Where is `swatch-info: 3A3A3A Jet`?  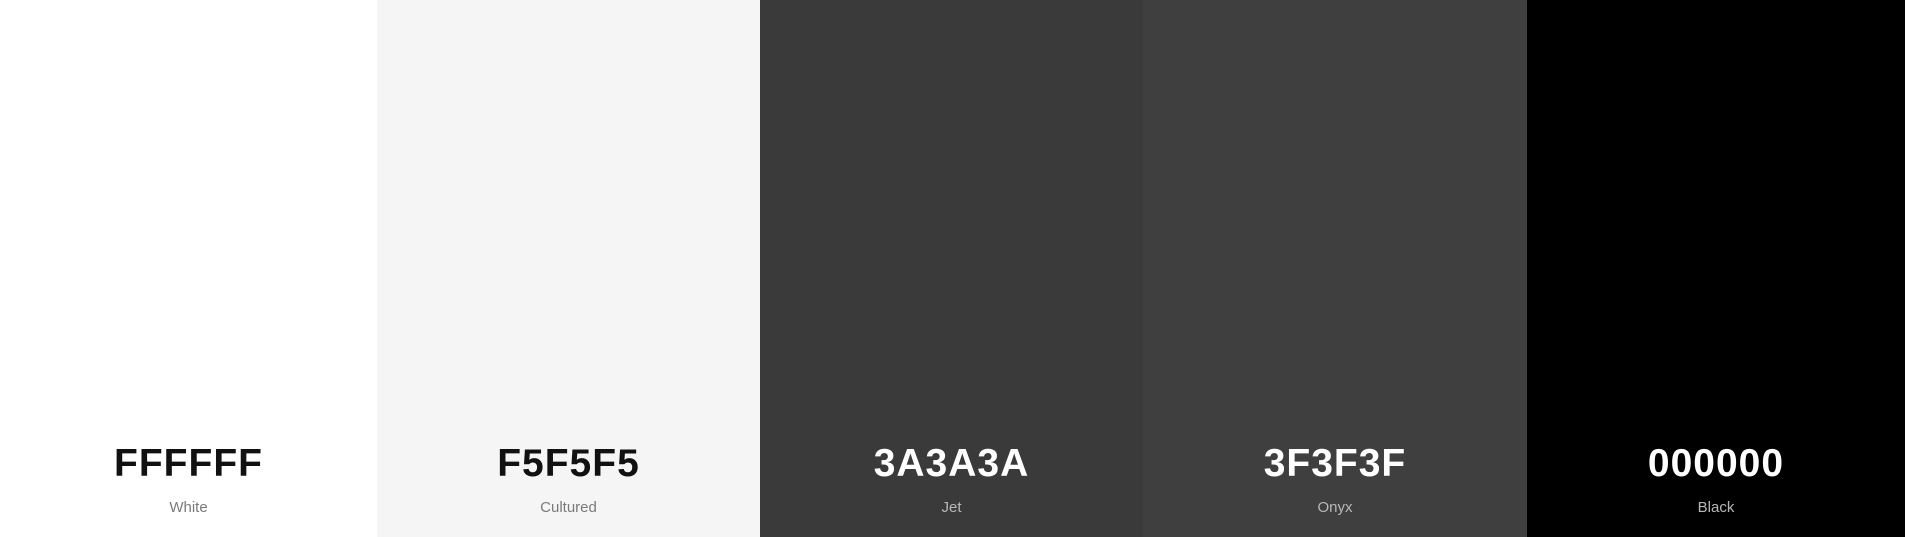 swatch-info: 3A3A3A Jet is located at coordinates (951, 479).